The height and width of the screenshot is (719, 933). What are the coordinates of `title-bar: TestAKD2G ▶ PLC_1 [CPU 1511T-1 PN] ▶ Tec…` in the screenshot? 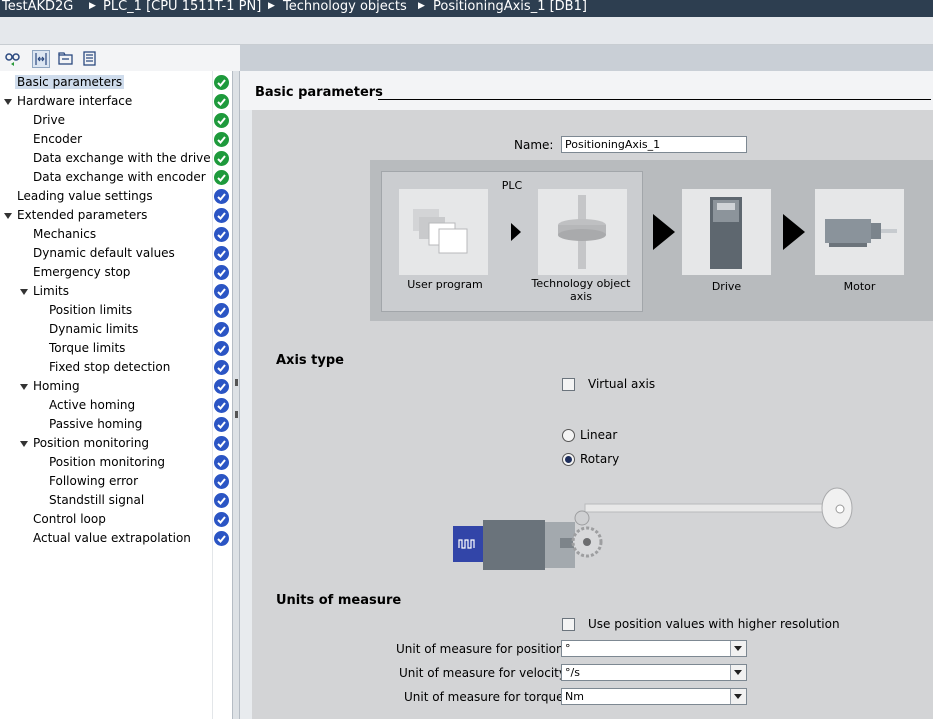 It's located at (466, 8).